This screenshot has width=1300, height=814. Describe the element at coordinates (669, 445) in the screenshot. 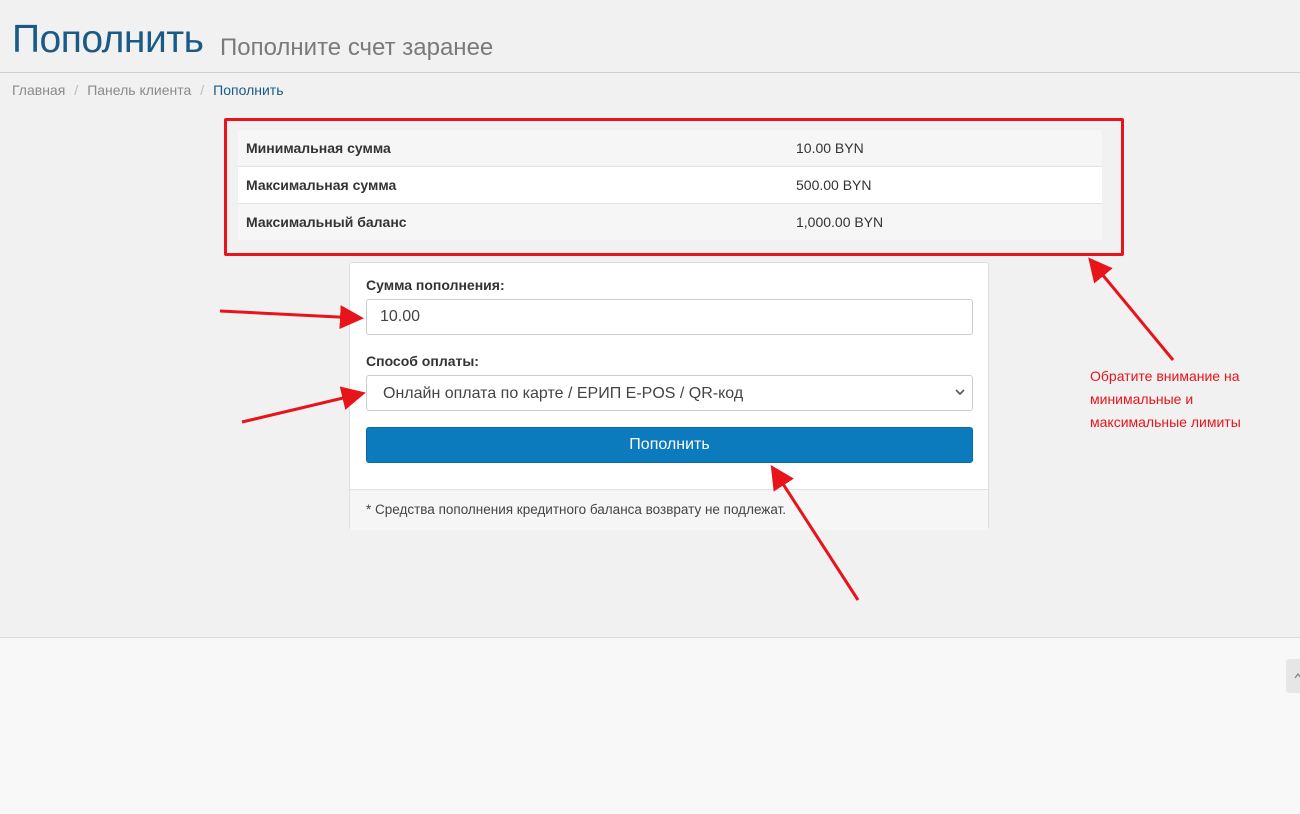

I see `submit-topup-button: Пополнить` at that location.